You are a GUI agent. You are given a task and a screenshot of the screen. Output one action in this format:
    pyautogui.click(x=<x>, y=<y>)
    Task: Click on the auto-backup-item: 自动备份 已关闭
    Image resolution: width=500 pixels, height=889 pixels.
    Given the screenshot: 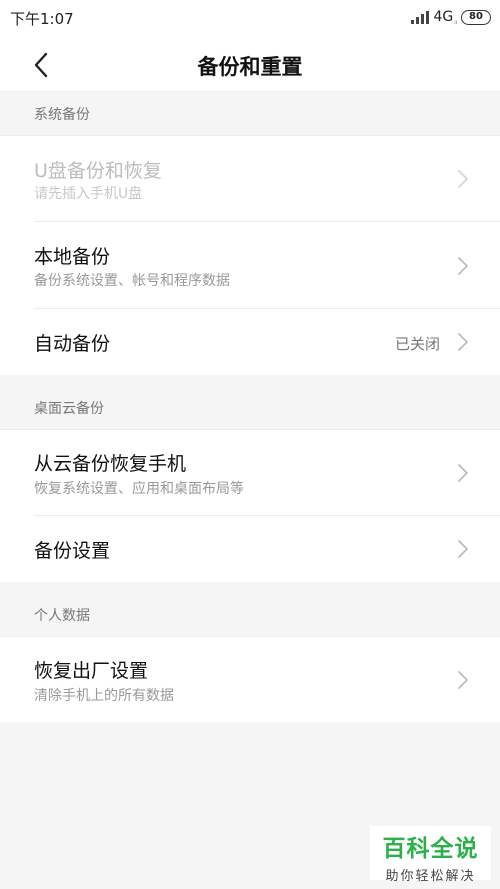 What is the action you would take?
    pyautogui.click(x=250, y=342)
    